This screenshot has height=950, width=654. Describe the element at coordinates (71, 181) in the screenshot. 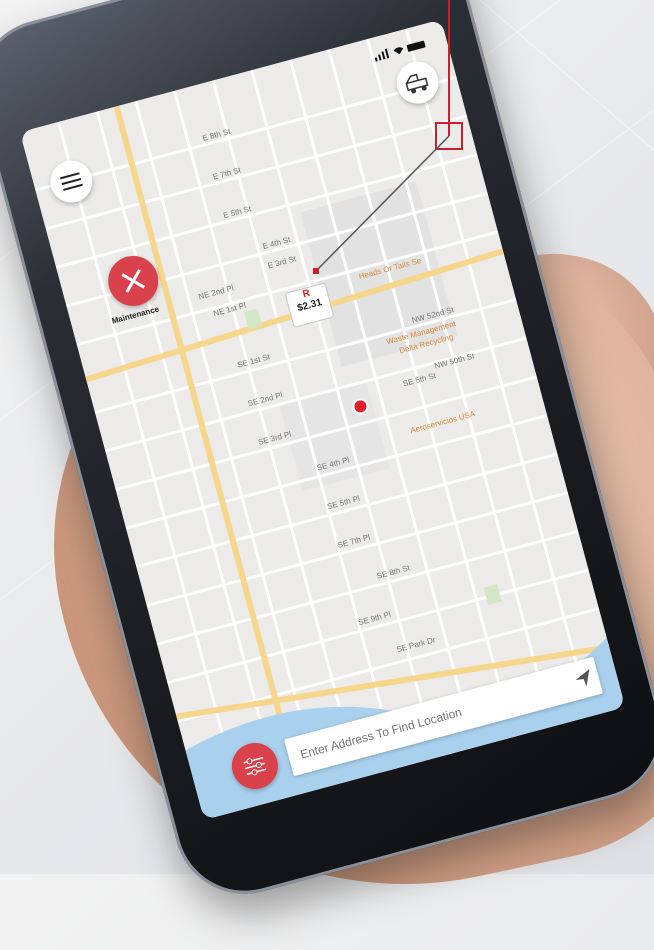

I see `hamburger-icon` at that location.